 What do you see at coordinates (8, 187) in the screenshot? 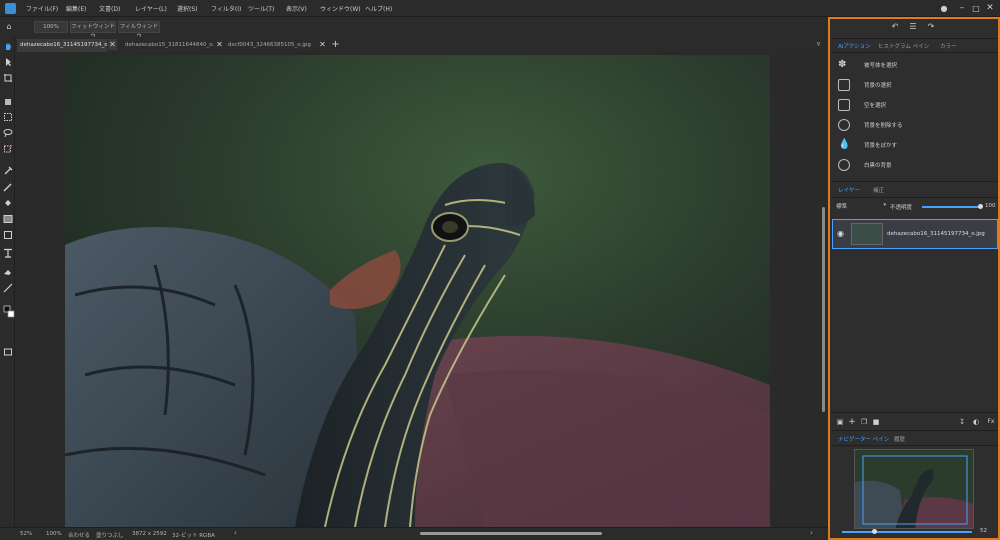
I see `brush-icon` at bounding box center [8, 187].